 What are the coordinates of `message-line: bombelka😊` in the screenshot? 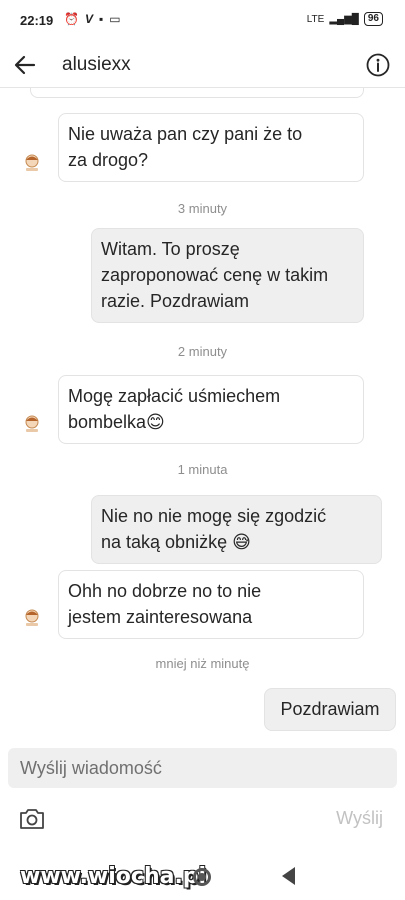 It's located at (116, 422).